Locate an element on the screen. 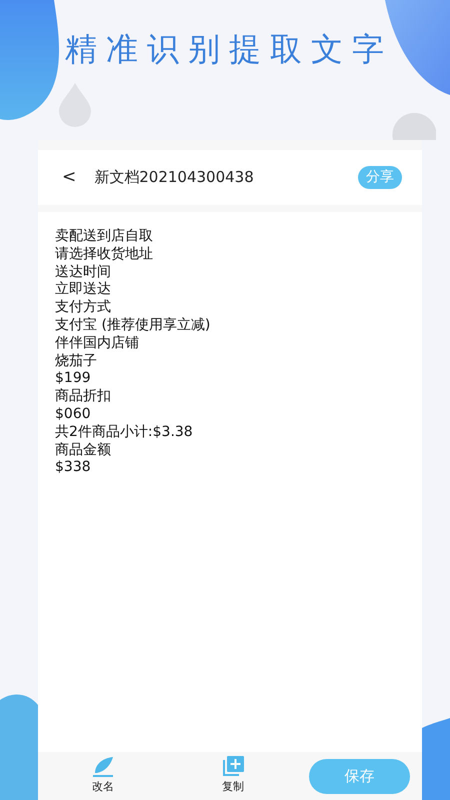  text-line: 请选择收货地址 is located at coordinates (104, 255).